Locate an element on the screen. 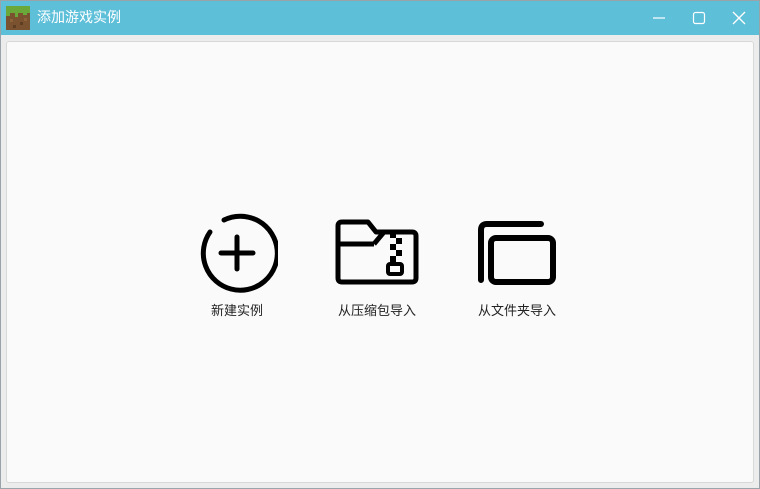  title-bar: 添加游戏实例 is located at coordinates (380, 18).